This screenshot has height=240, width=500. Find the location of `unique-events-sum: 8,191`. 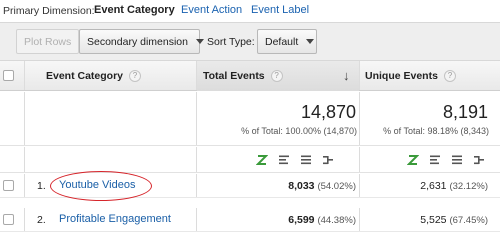

unique-events-sum: 8,191 is located at coordinates (465, 112).